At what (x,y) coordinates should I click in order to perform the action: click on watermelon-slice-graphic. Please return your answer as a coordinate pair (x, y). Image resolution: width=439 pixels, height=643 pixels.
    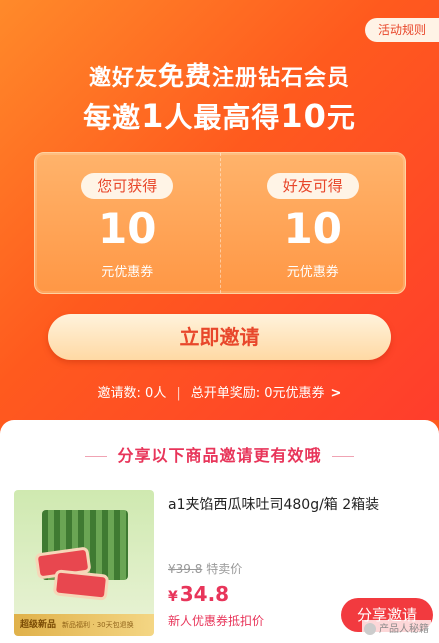
    Looking at the image, I should click on (81, 585).